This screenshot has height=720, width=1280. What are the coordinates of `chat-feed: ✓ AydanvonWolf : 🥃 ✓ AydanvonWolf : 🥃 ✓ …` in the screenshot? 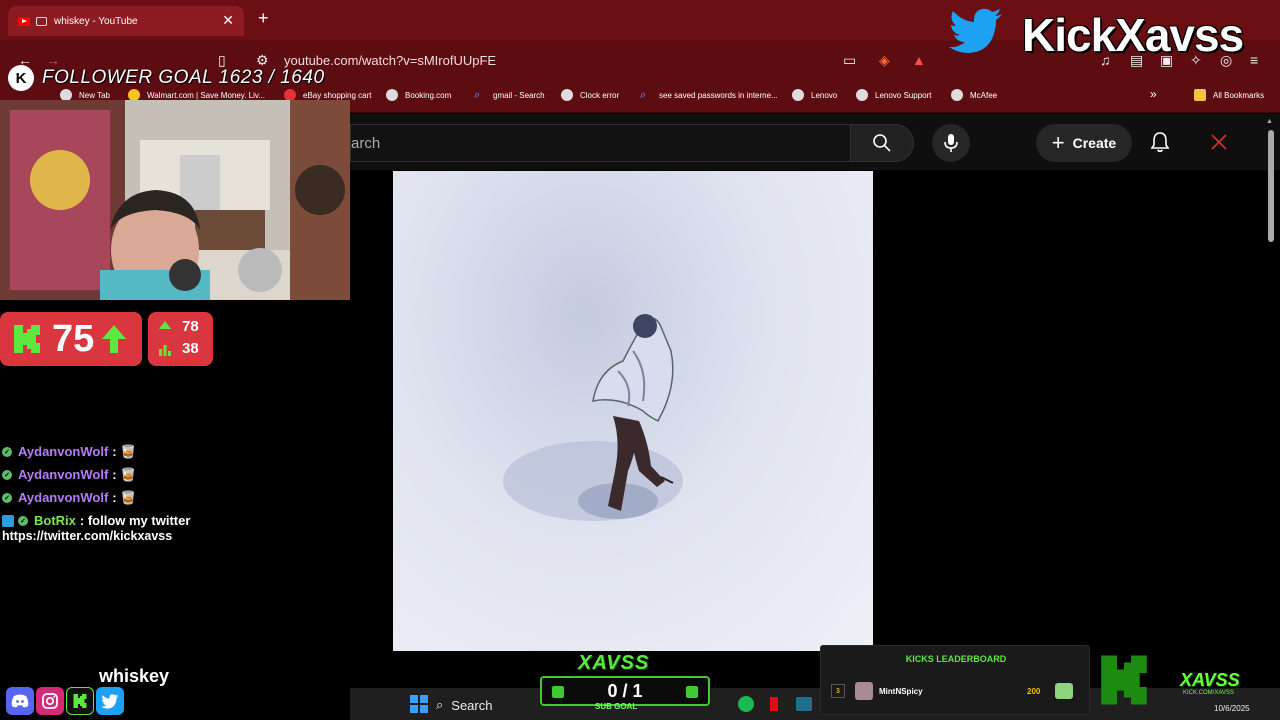 It's located at (172, 493).